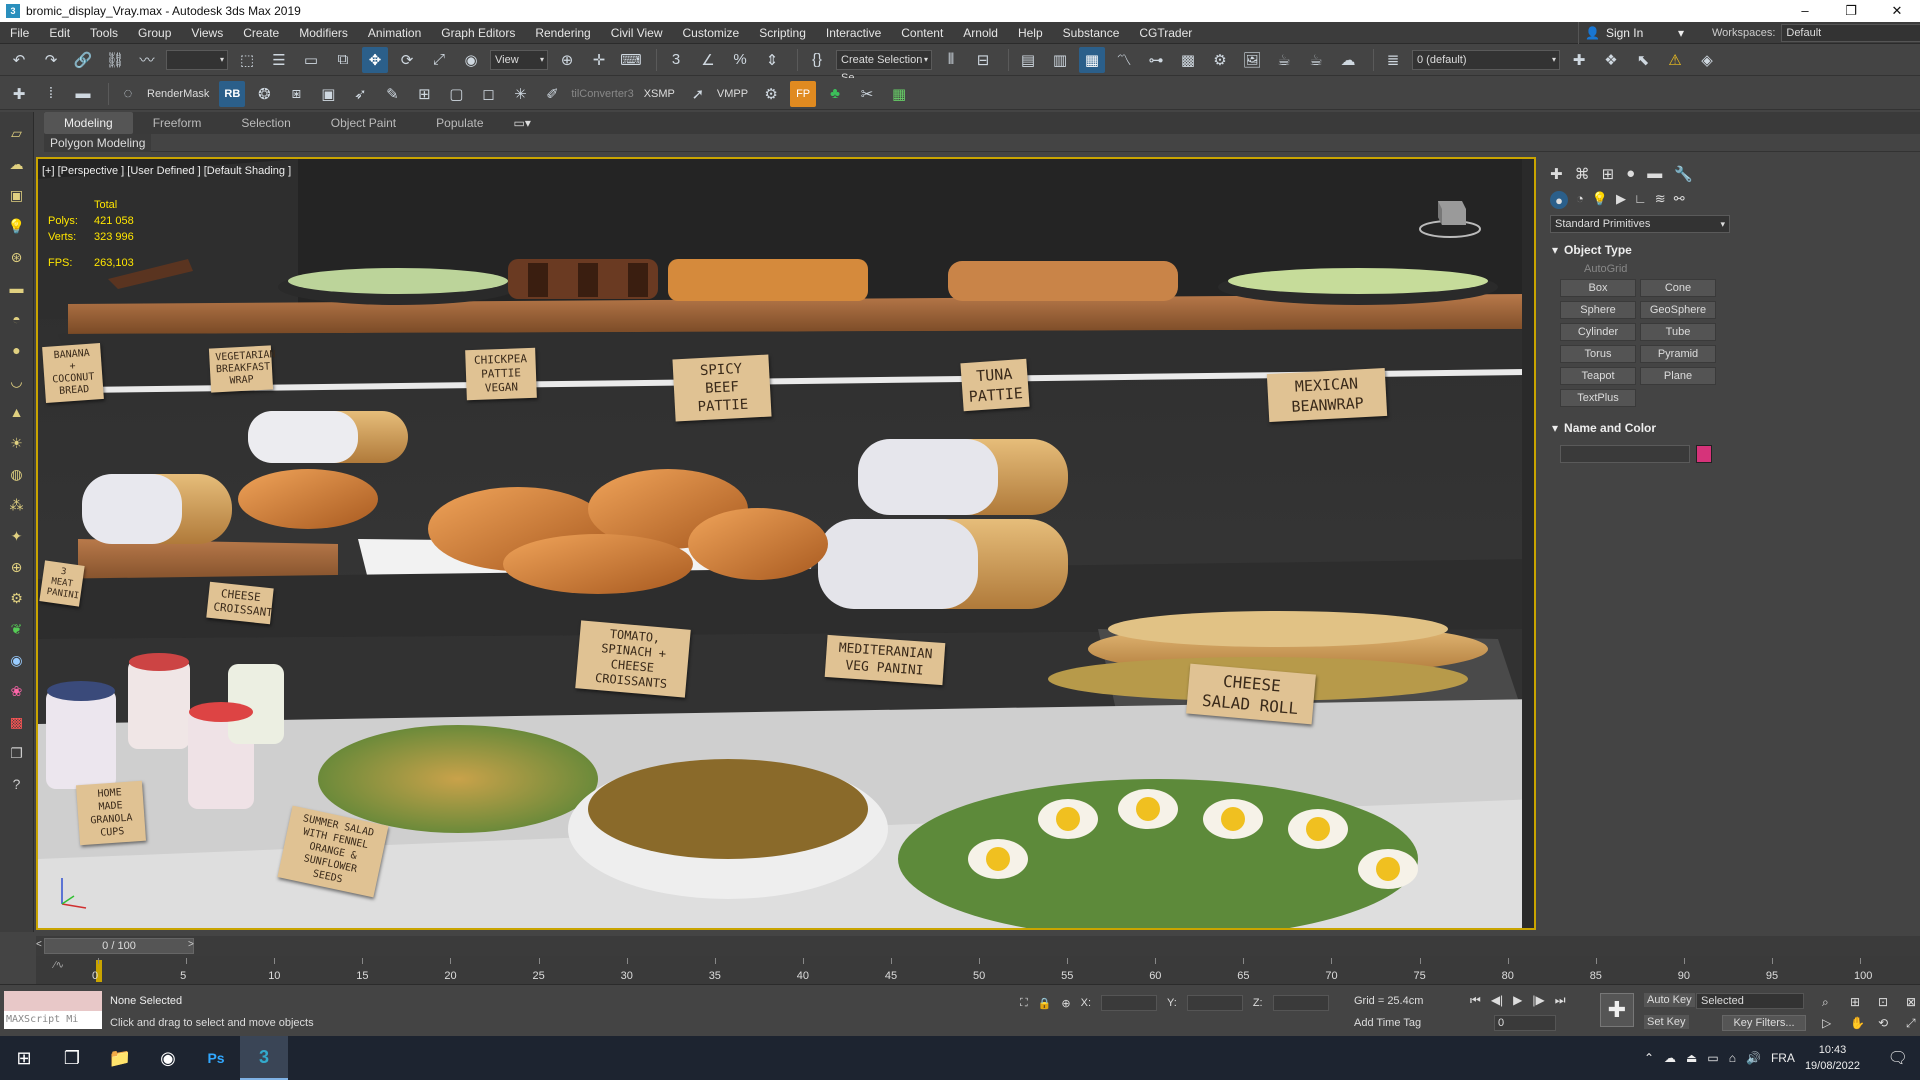  Describe the element at coordinates (17, 598) in the screenshot. I see `gear-icon: ⚙` at that location.